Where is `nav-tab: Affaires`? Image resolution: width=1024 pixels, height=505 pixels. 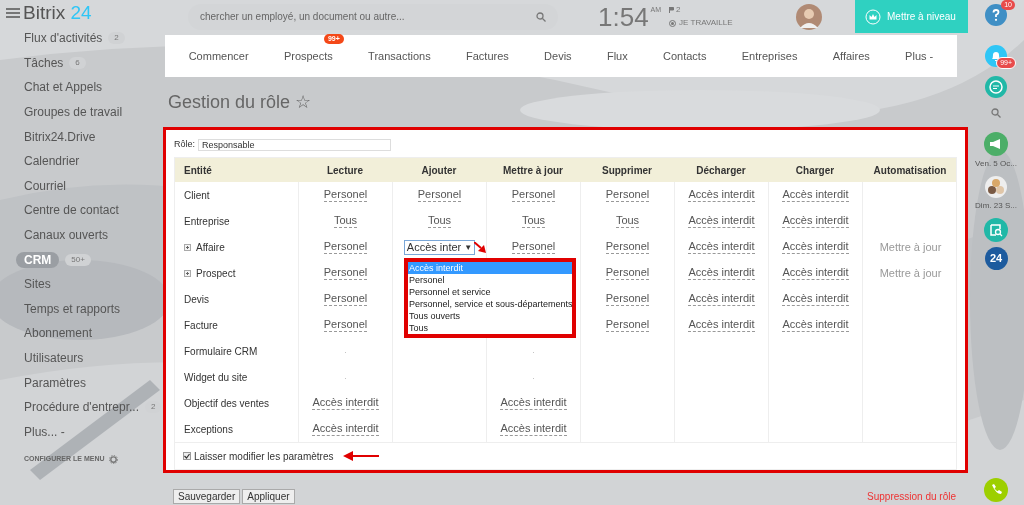
nav-tab: Affaires is located at coordinates (851, 56).